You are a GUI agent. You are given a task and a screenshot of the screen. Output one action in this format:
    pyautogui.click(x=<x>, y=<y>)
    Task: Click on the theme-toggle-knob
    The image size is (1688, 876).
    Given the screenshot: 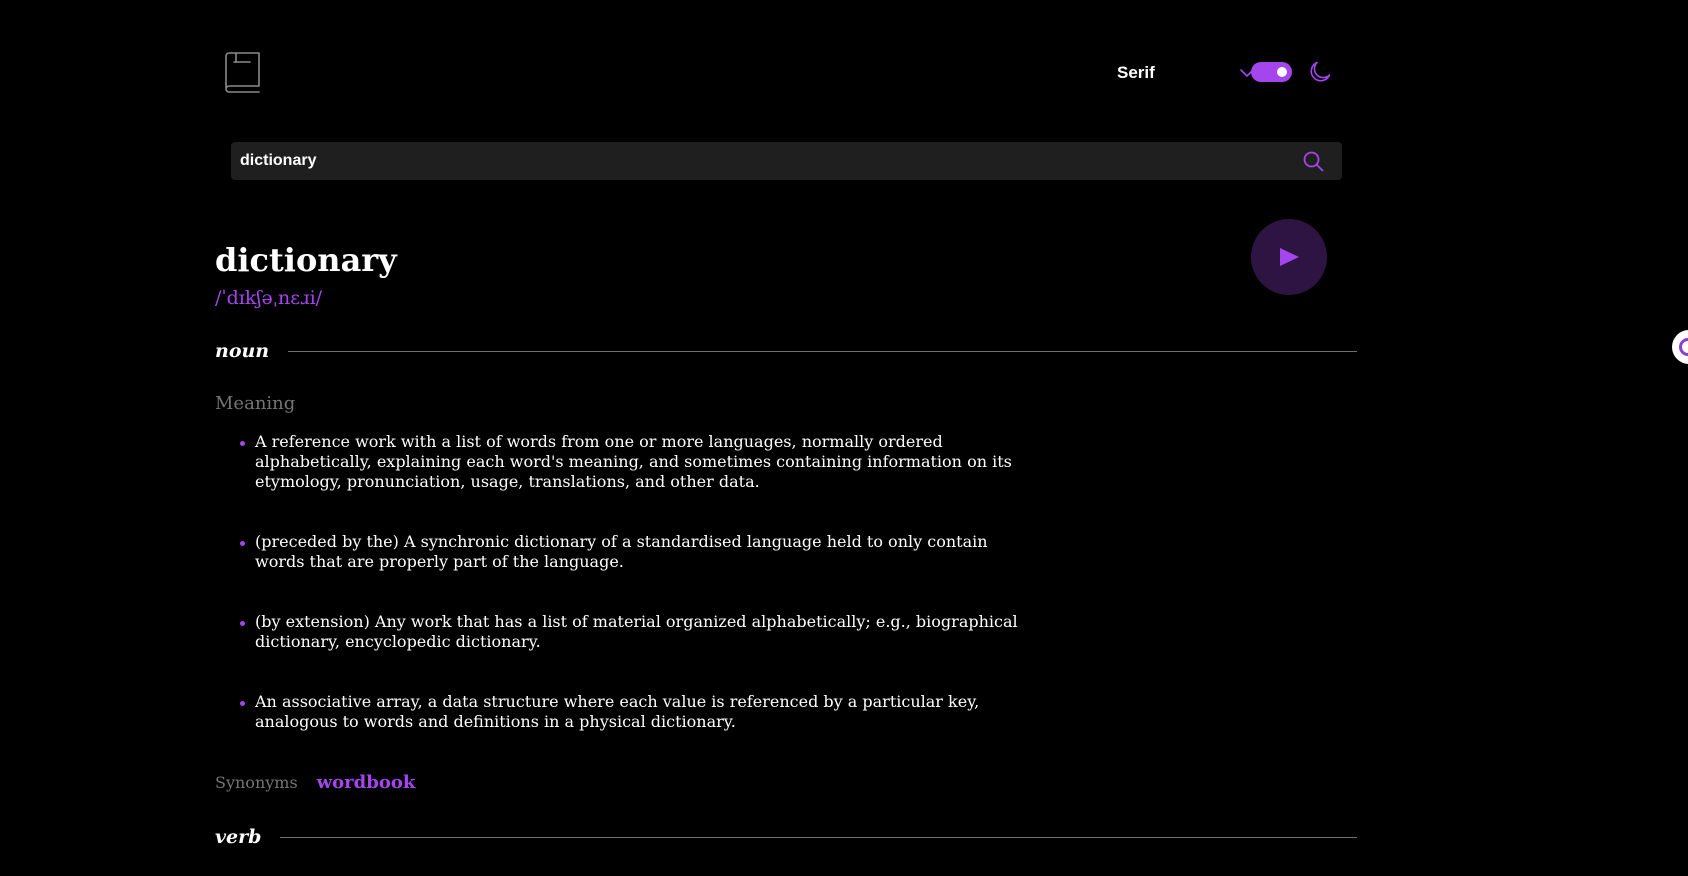 What is the action you would take?
    pyautogui.click(x=1282, y=72)
    